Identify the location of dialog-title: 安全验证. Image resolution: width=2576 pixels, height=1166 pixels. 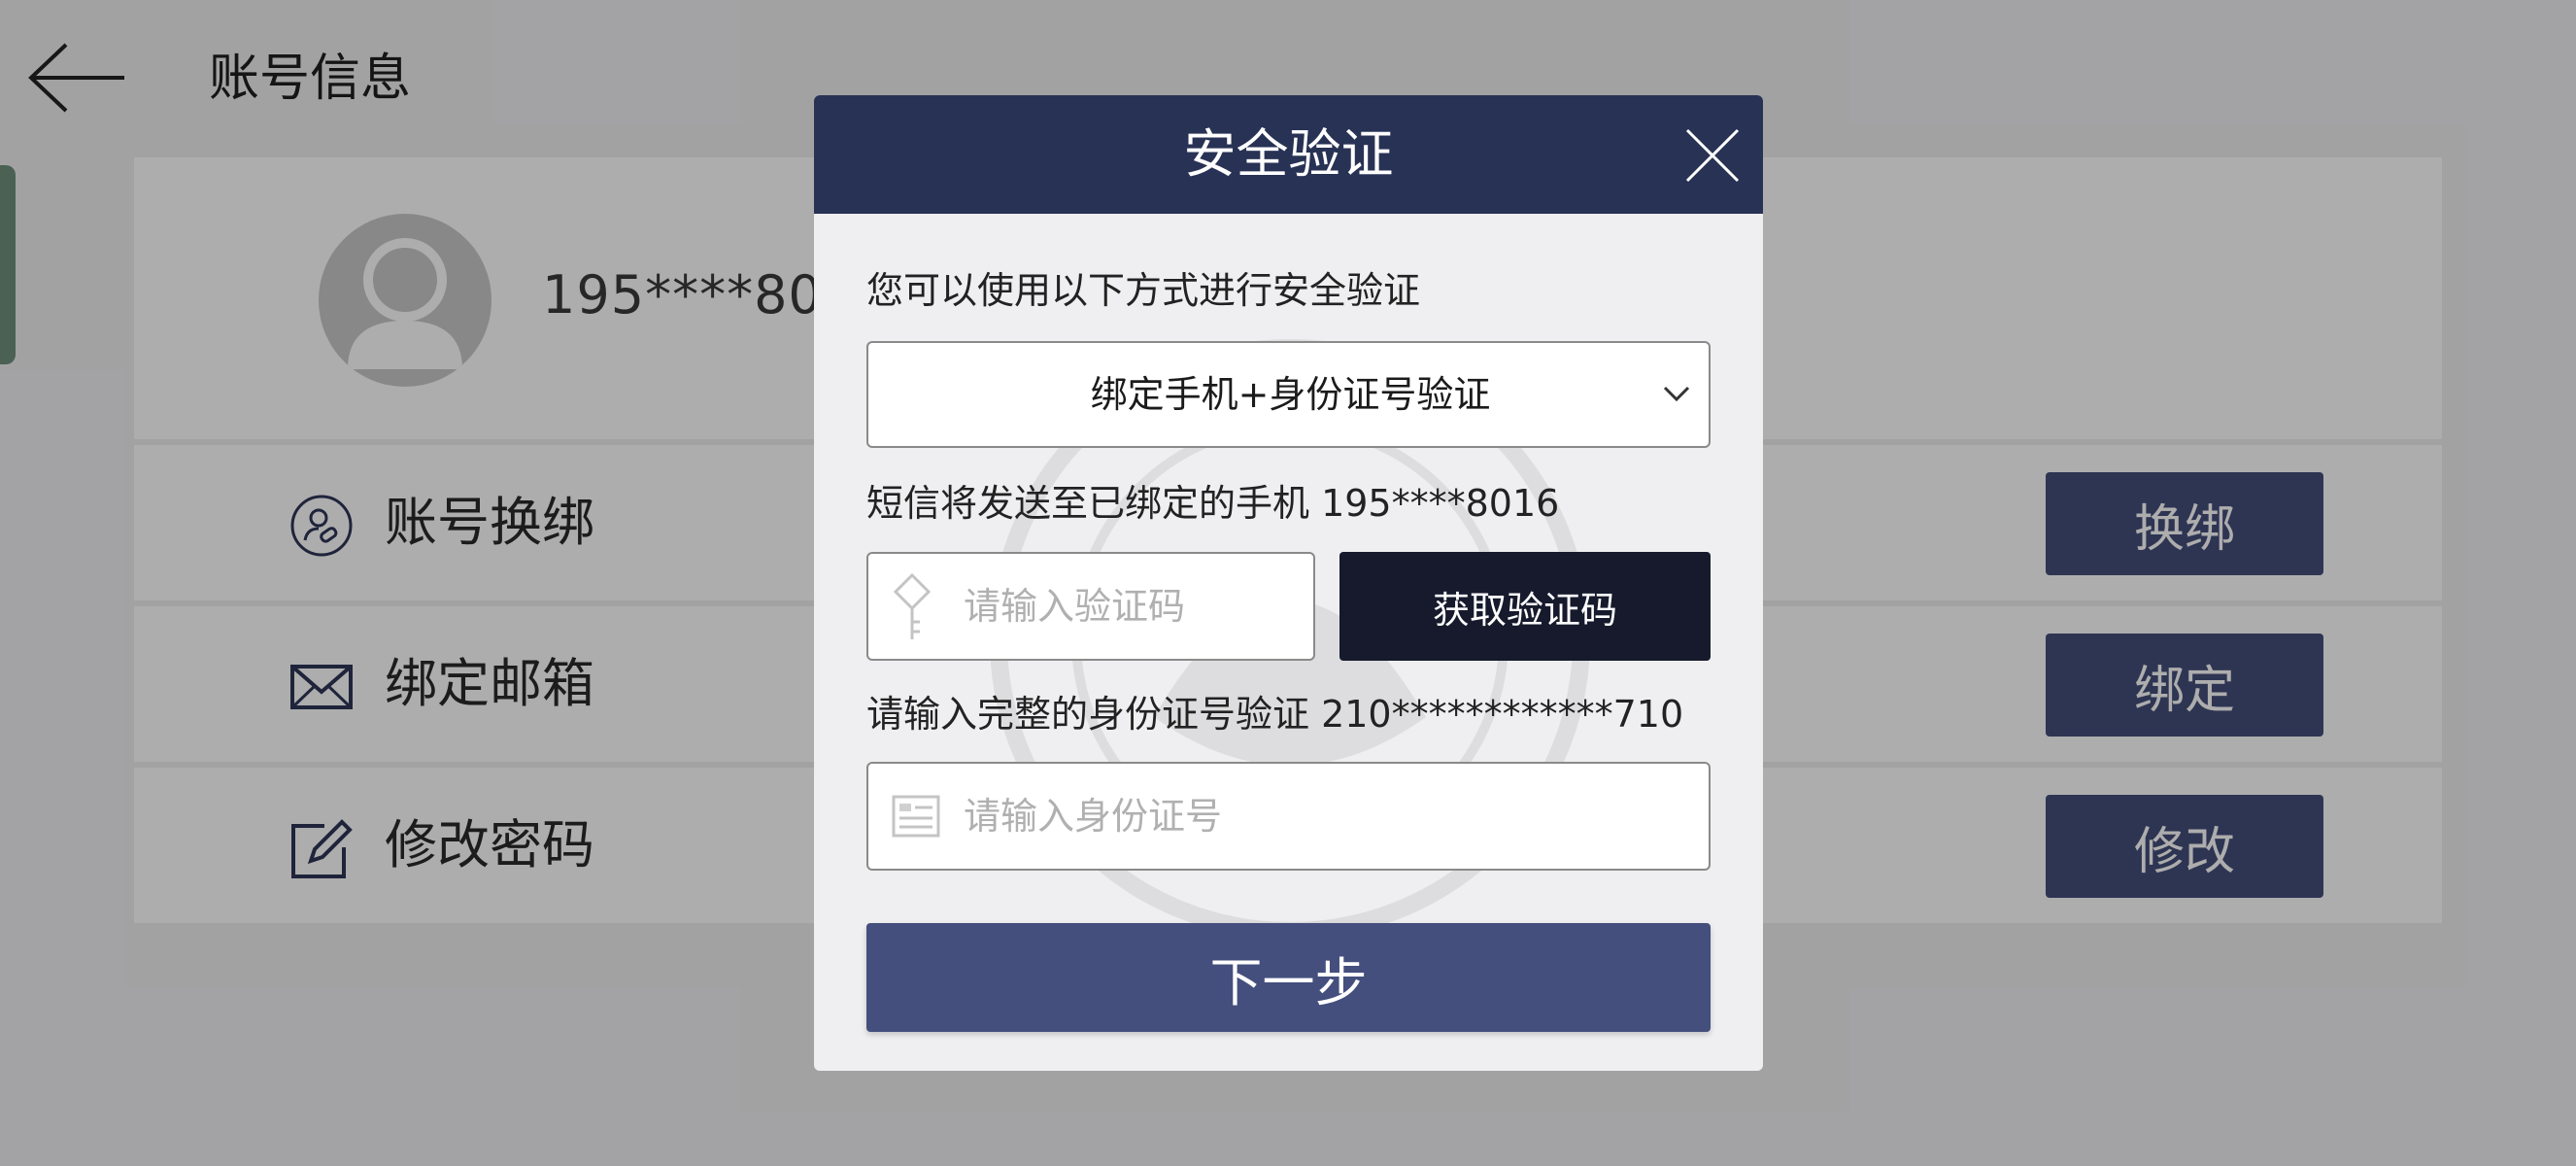
(1288, 154).